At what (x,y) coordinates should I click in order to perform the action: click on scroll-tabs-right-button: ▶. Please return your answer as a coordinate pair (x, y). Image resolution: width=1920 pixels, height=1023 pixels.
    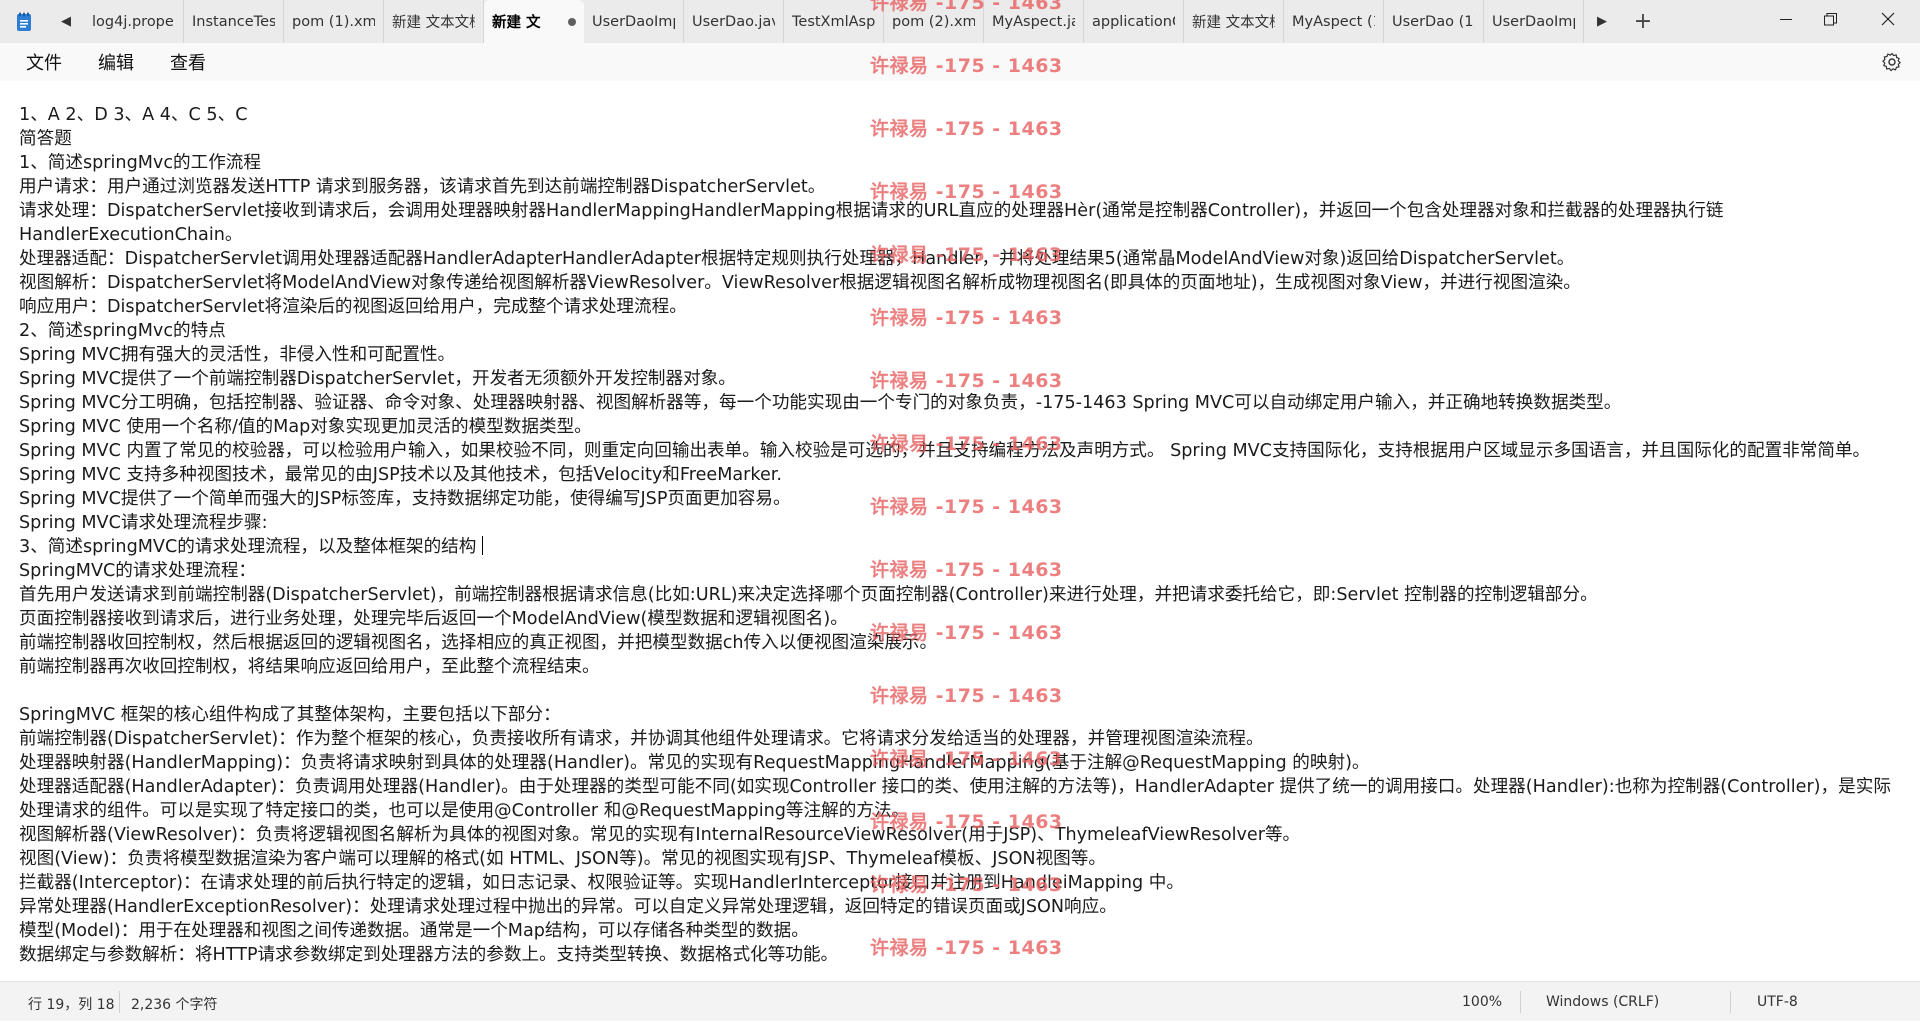
    Looking at the image, I should click on (1602, 21).